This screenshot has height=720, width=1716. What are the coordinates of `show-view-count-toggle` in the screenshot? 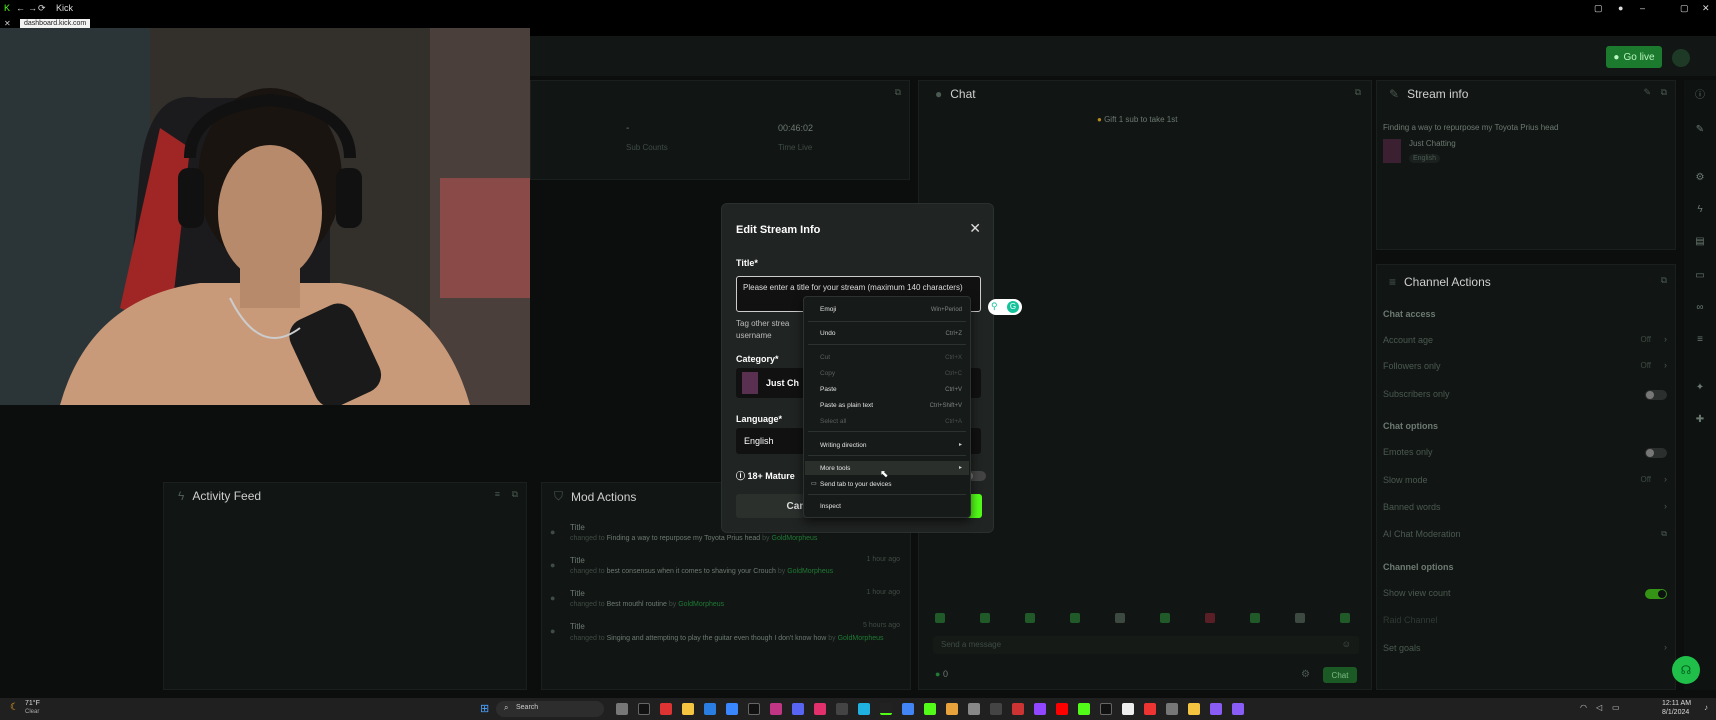 It's located at (1656, 594).